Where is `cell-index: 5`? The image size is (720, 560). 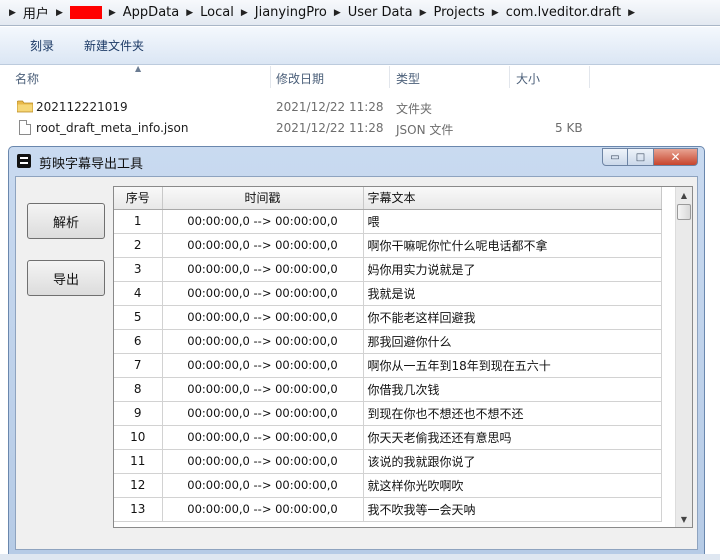 cell-index: 5 is located at coordinates (138, 317).